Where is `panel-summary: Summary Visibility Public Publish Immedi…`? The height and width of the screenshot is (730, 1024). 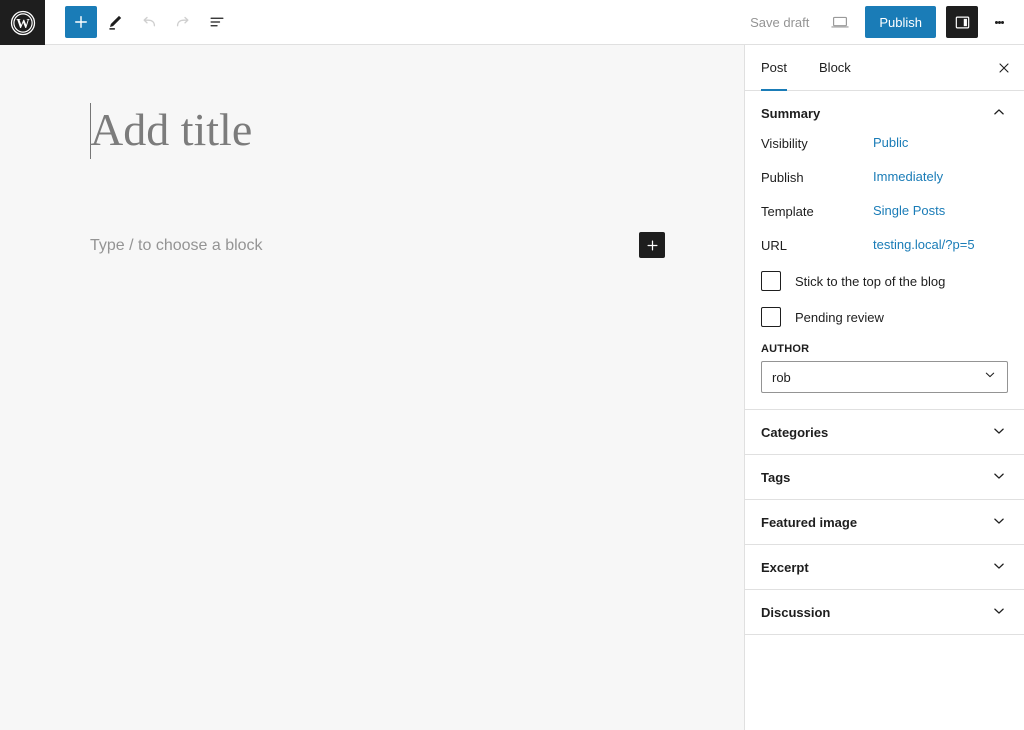 panel-summary: Summary Visibility Public Publish Immedi… is located at coordinates (884, 250).